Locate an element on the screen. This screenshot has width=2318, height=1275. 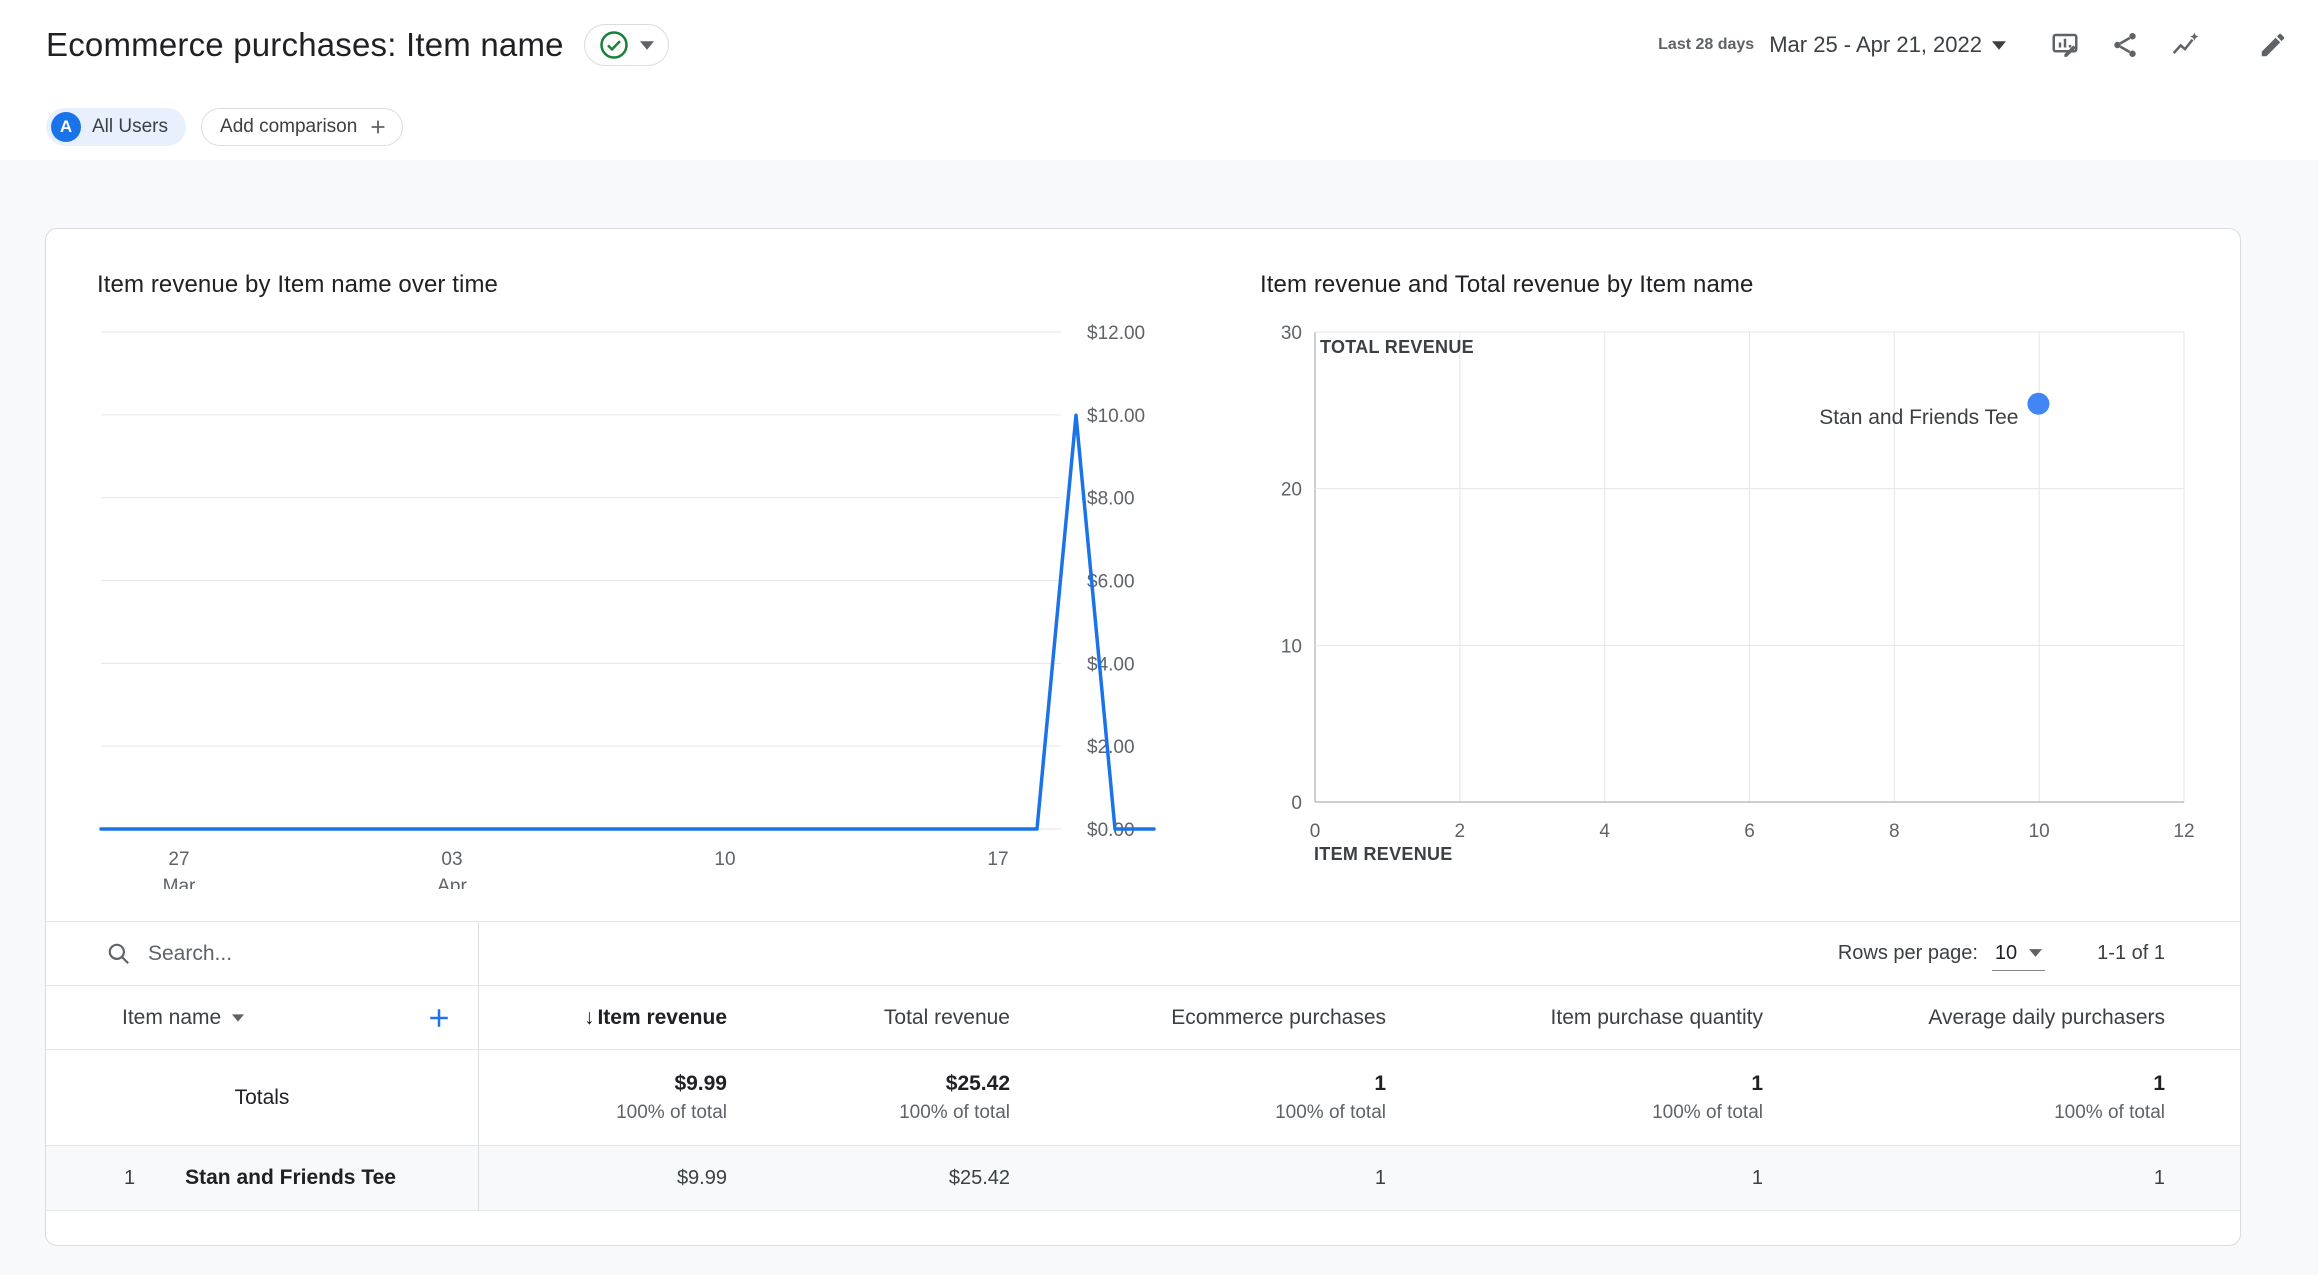
svg-text: 30 is located at coordinates (1291, 333).